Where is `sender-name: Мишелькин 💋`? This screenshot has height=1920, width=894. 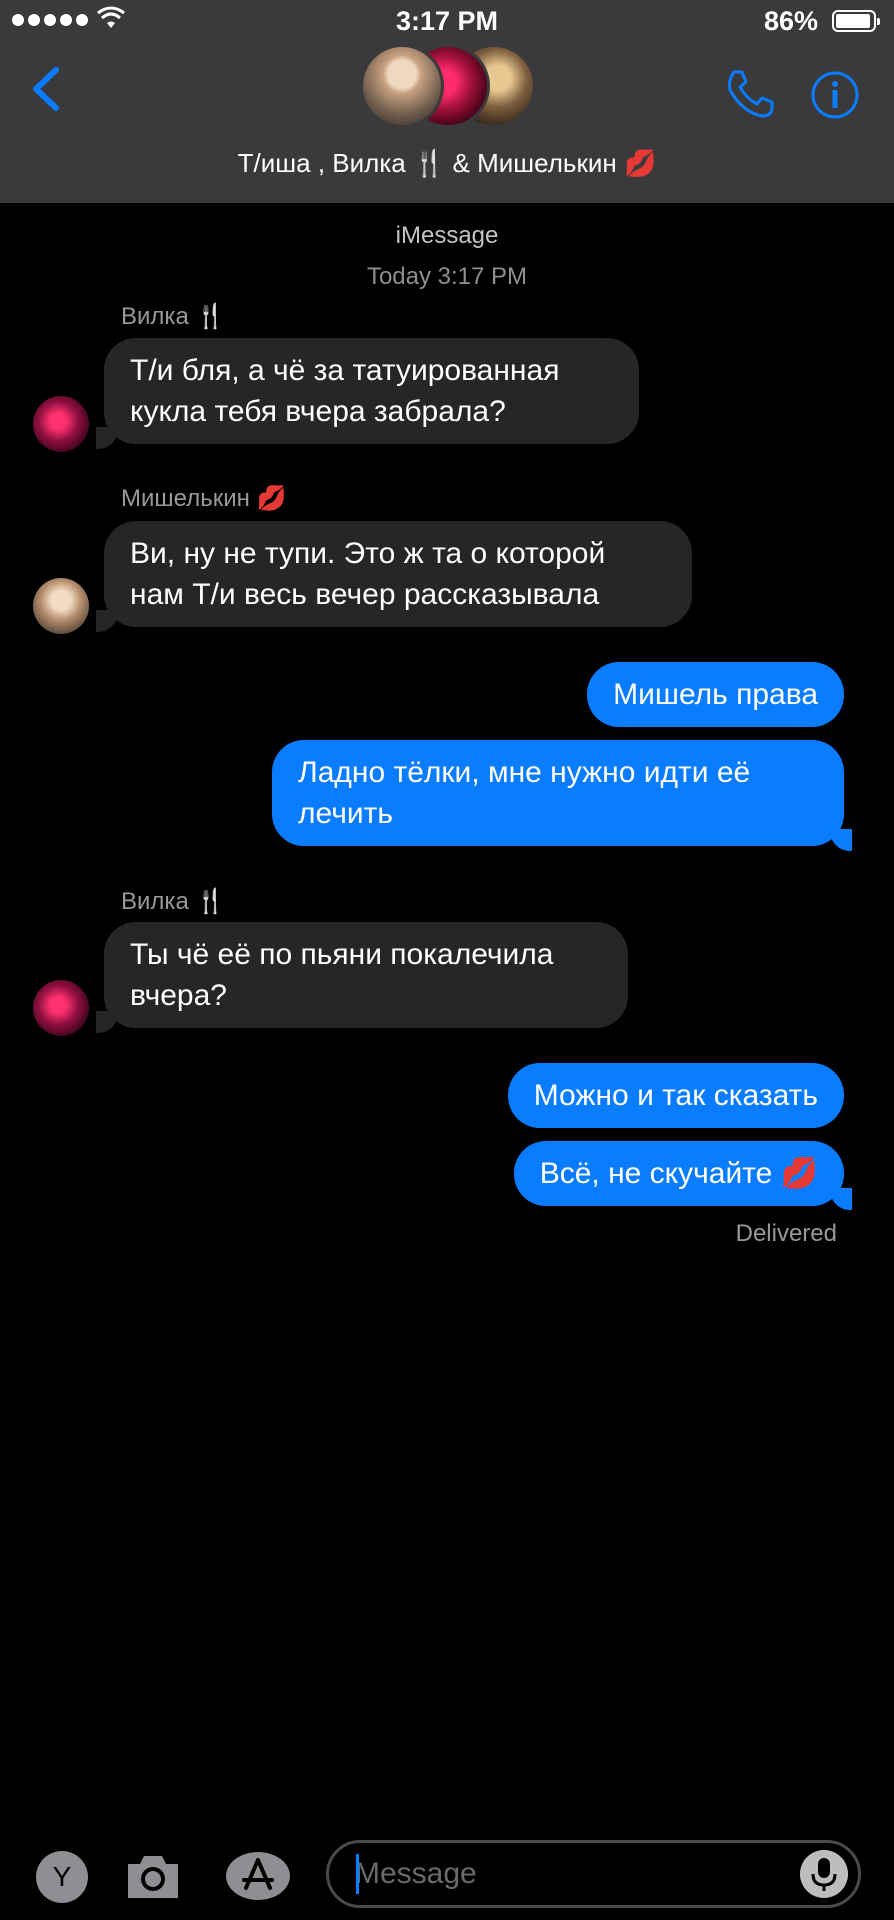 sender-name: Мишелькин 💋 is located at coordinates (204, 498).